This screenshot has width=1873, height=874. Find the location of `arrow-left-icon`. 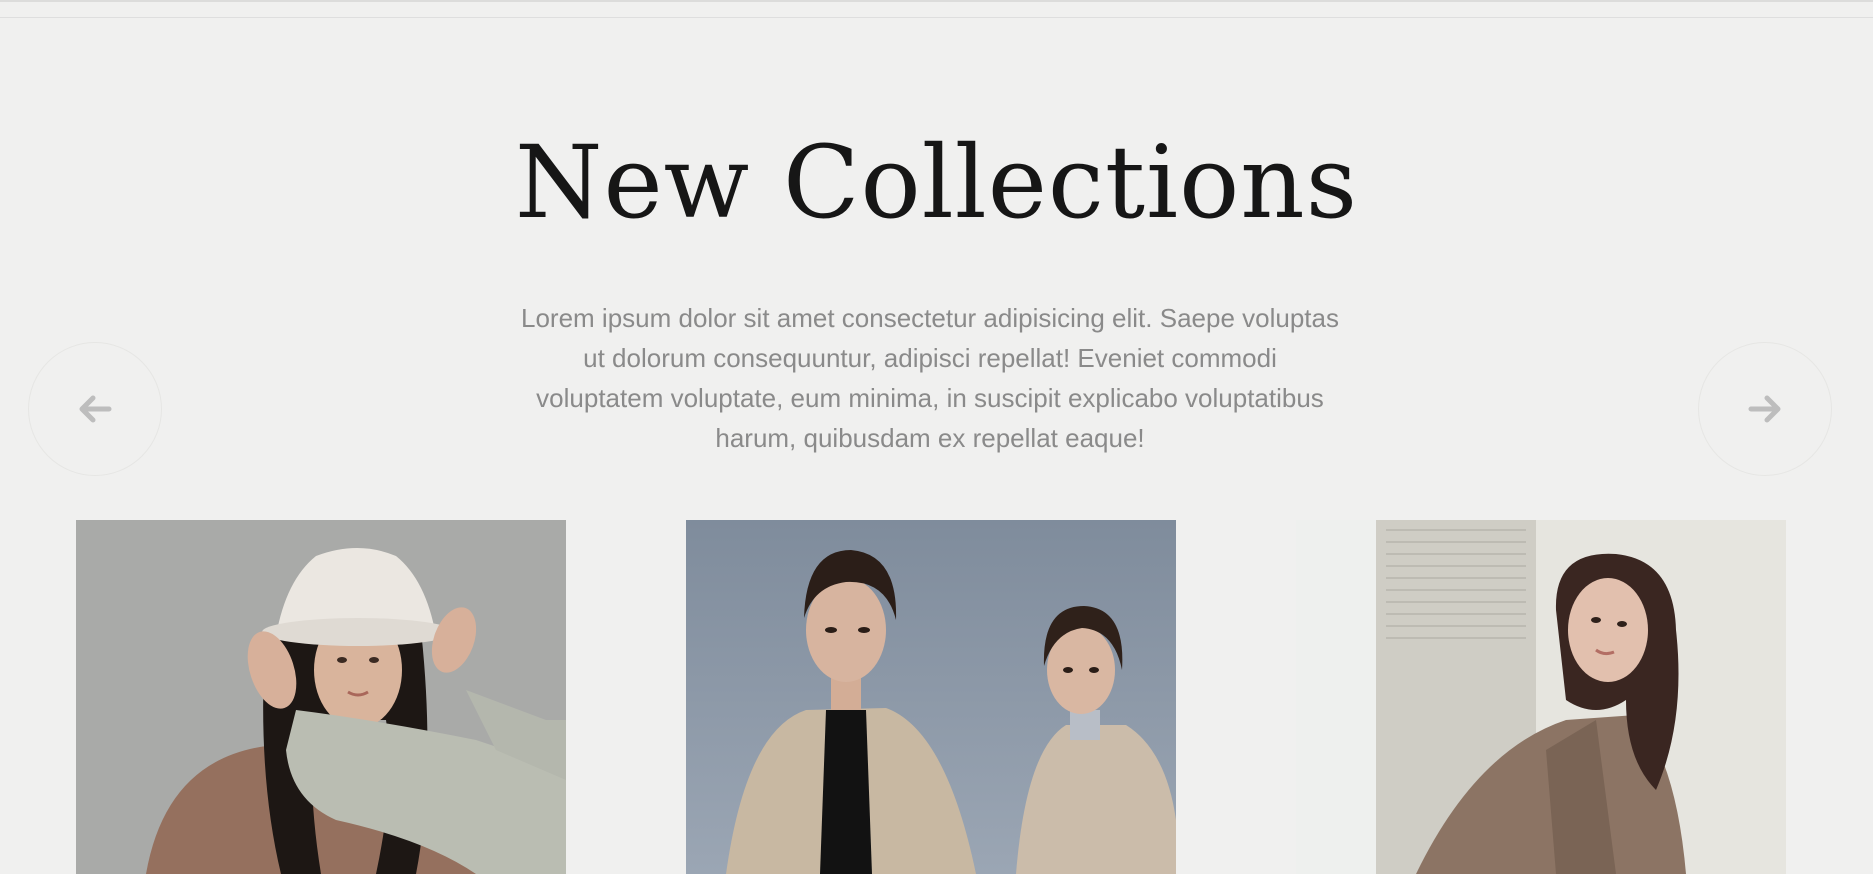

arrow-left-icon is located at coordinates (95, 409).